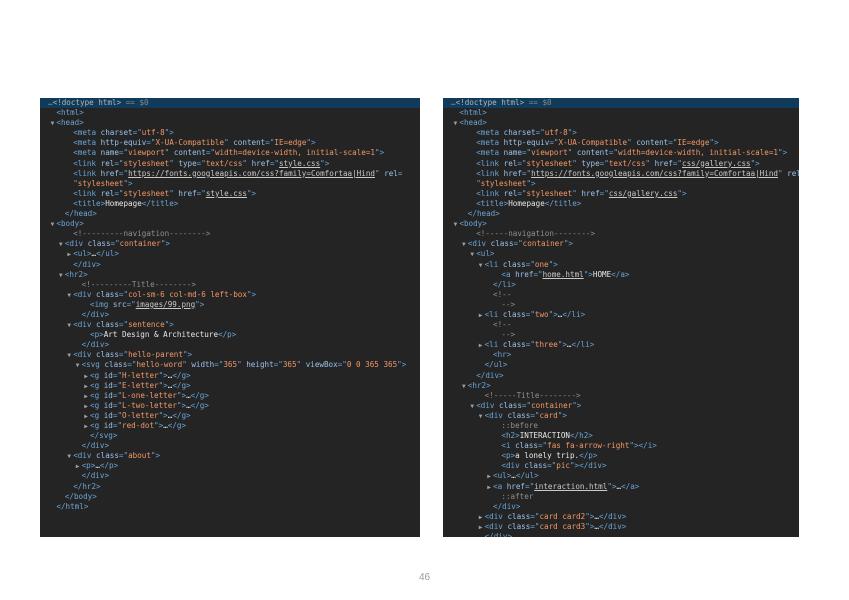 The height and width of the screenshot is (600, 849). I want to click on dom-node-row: <!---------Title-------->, so click(230, 285).